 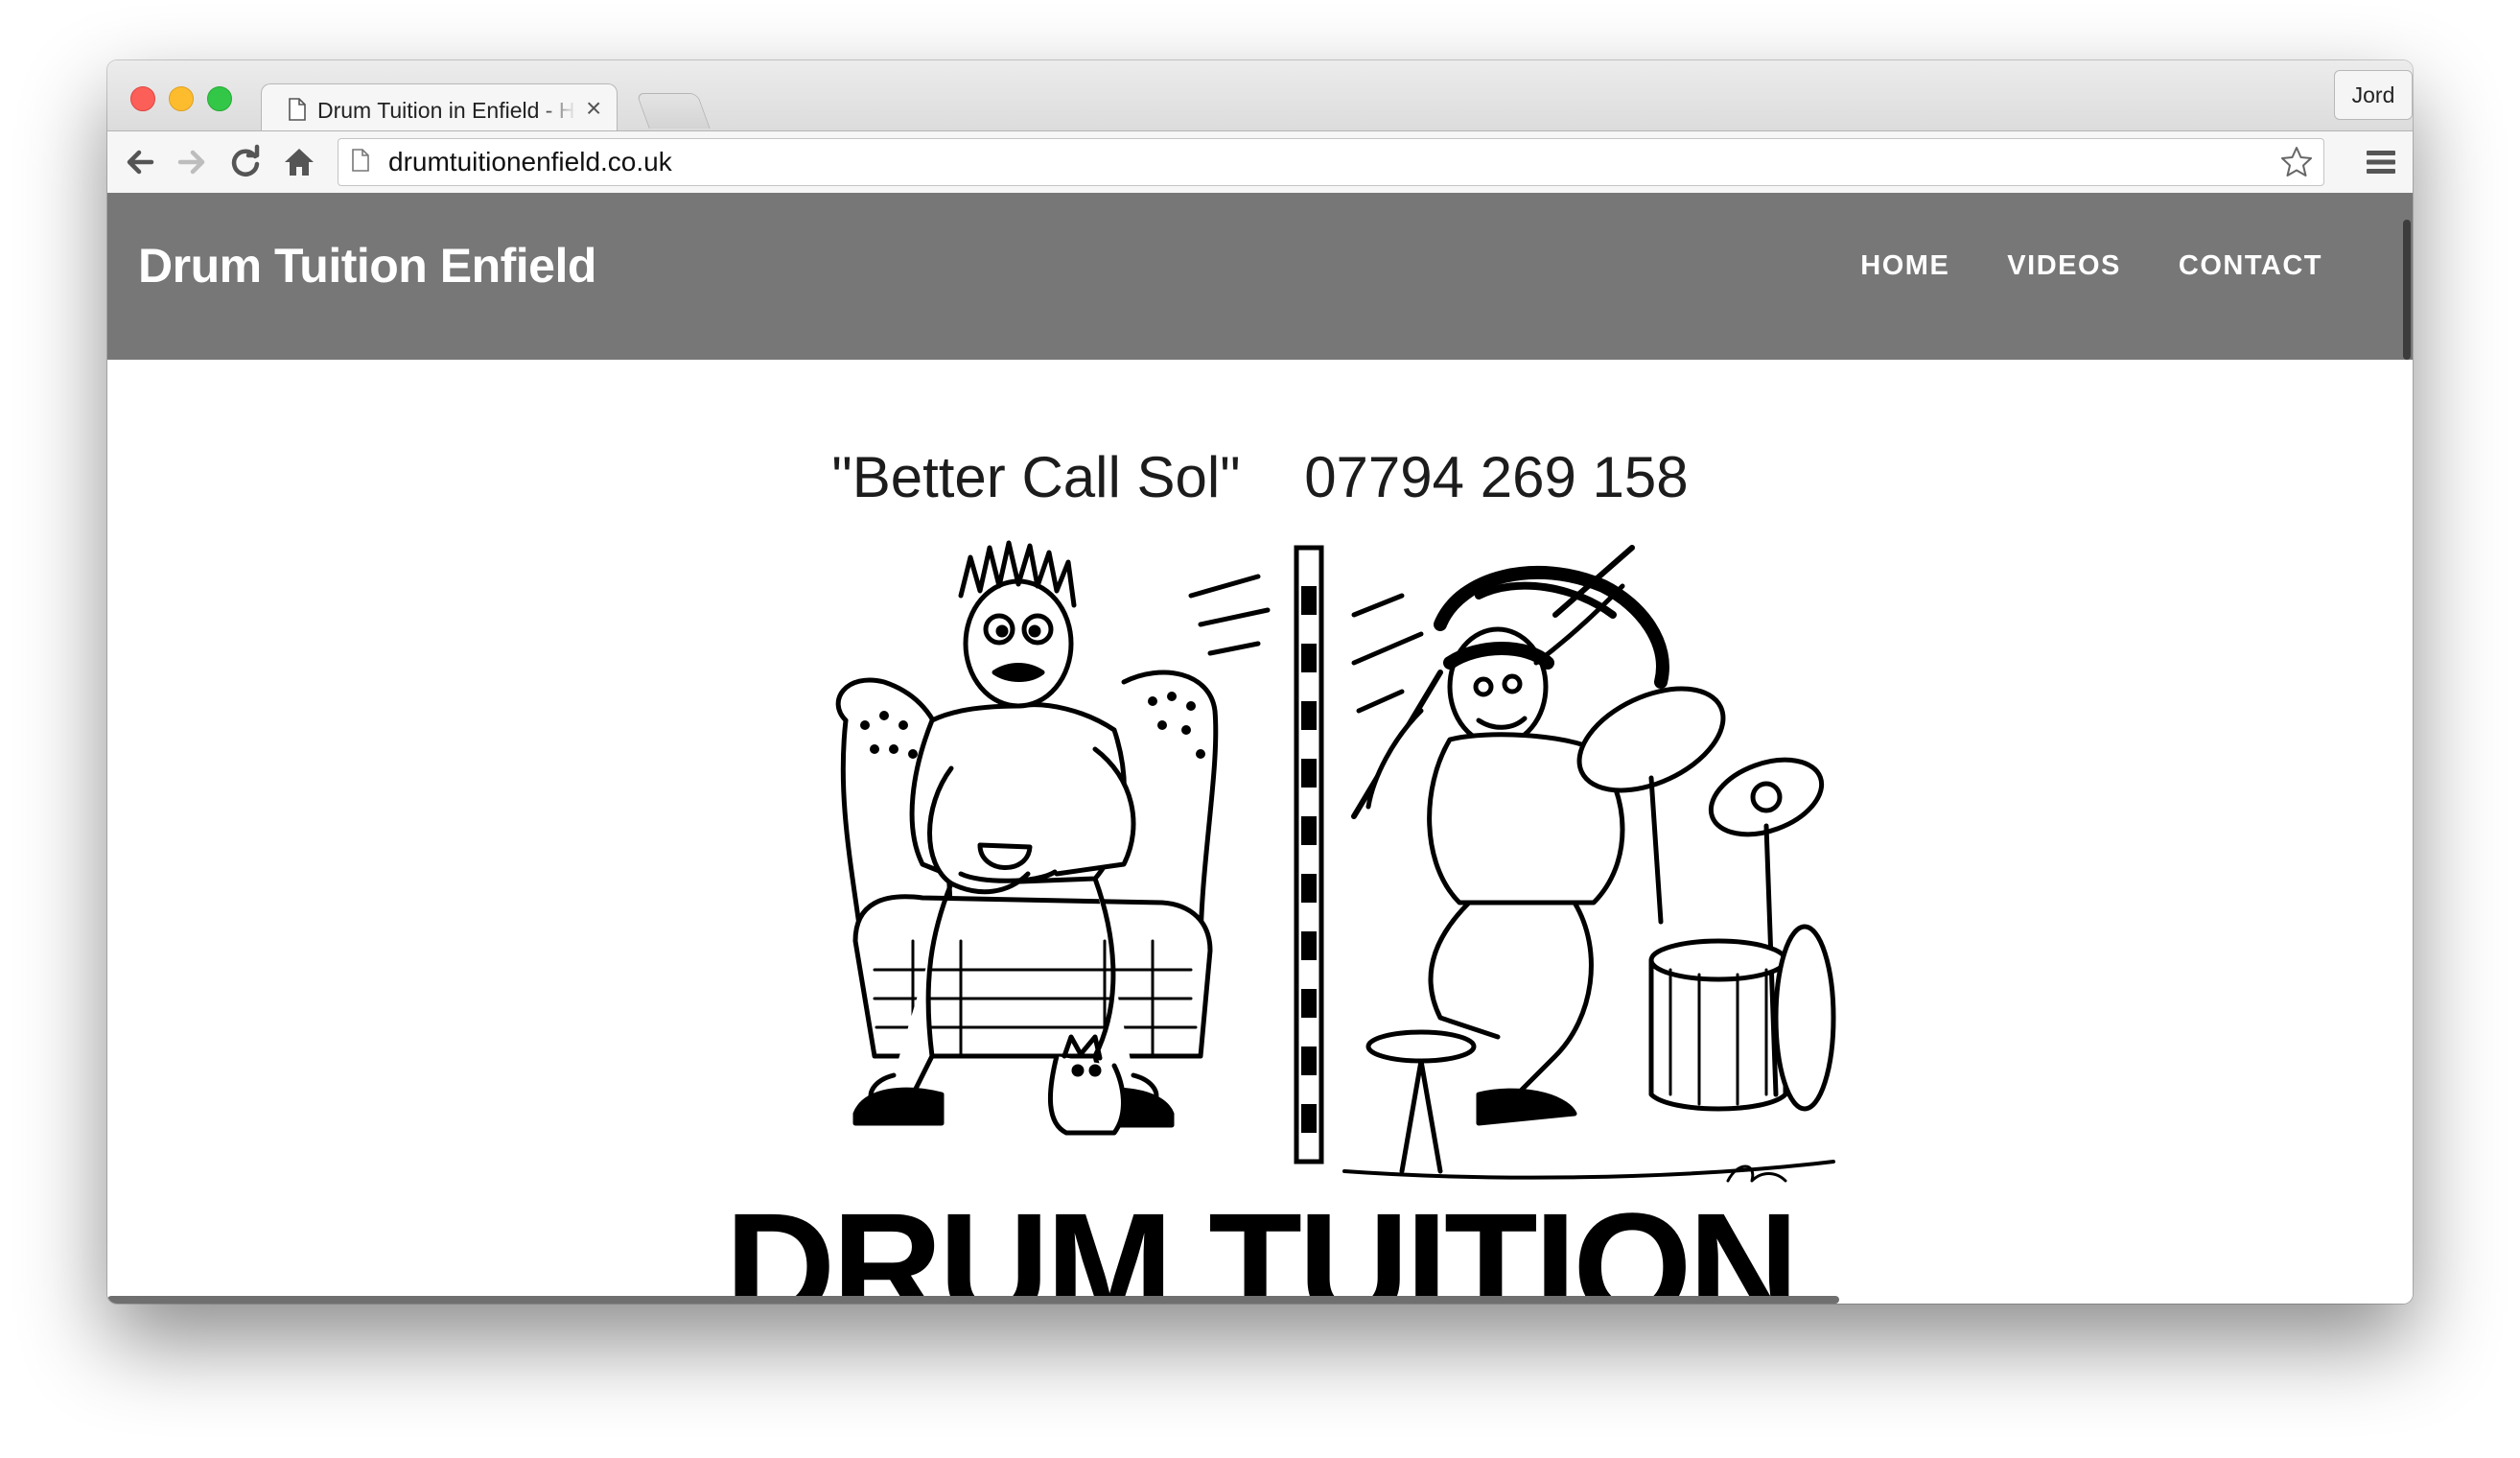 What do you see at coordinates (1589, 864) in the screenshot?
I see `wild-drummer-figure` at bounding box center [1589, 864].